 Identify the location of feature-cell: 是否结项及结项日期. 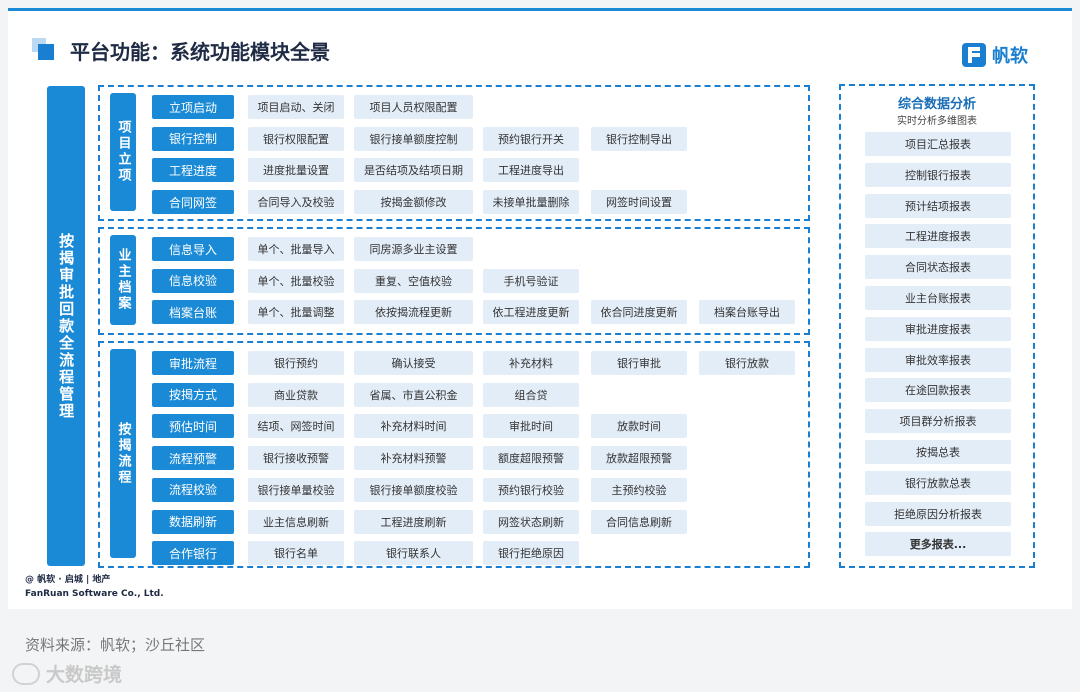
(413, 170).